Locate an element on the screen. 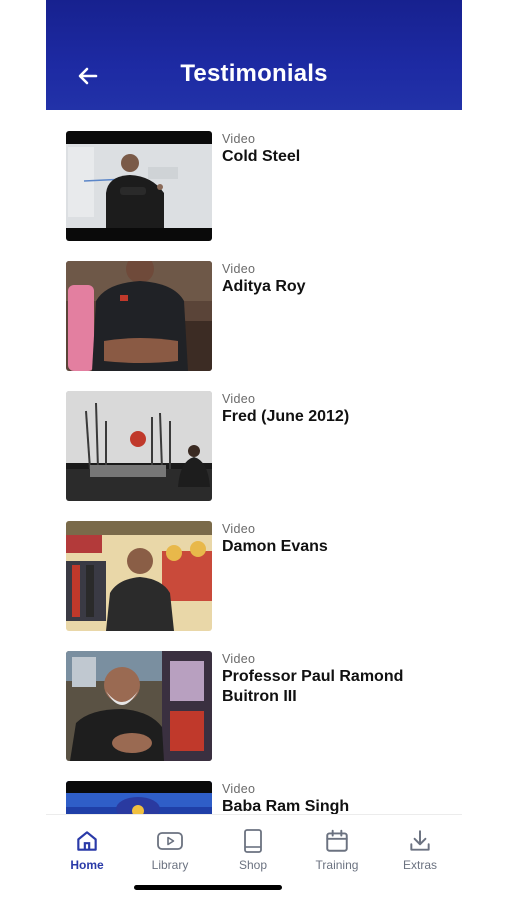 This screenshot has height=900, width=507. item-text: Video Fred (June 2012) is located at coordinates (337, 409).